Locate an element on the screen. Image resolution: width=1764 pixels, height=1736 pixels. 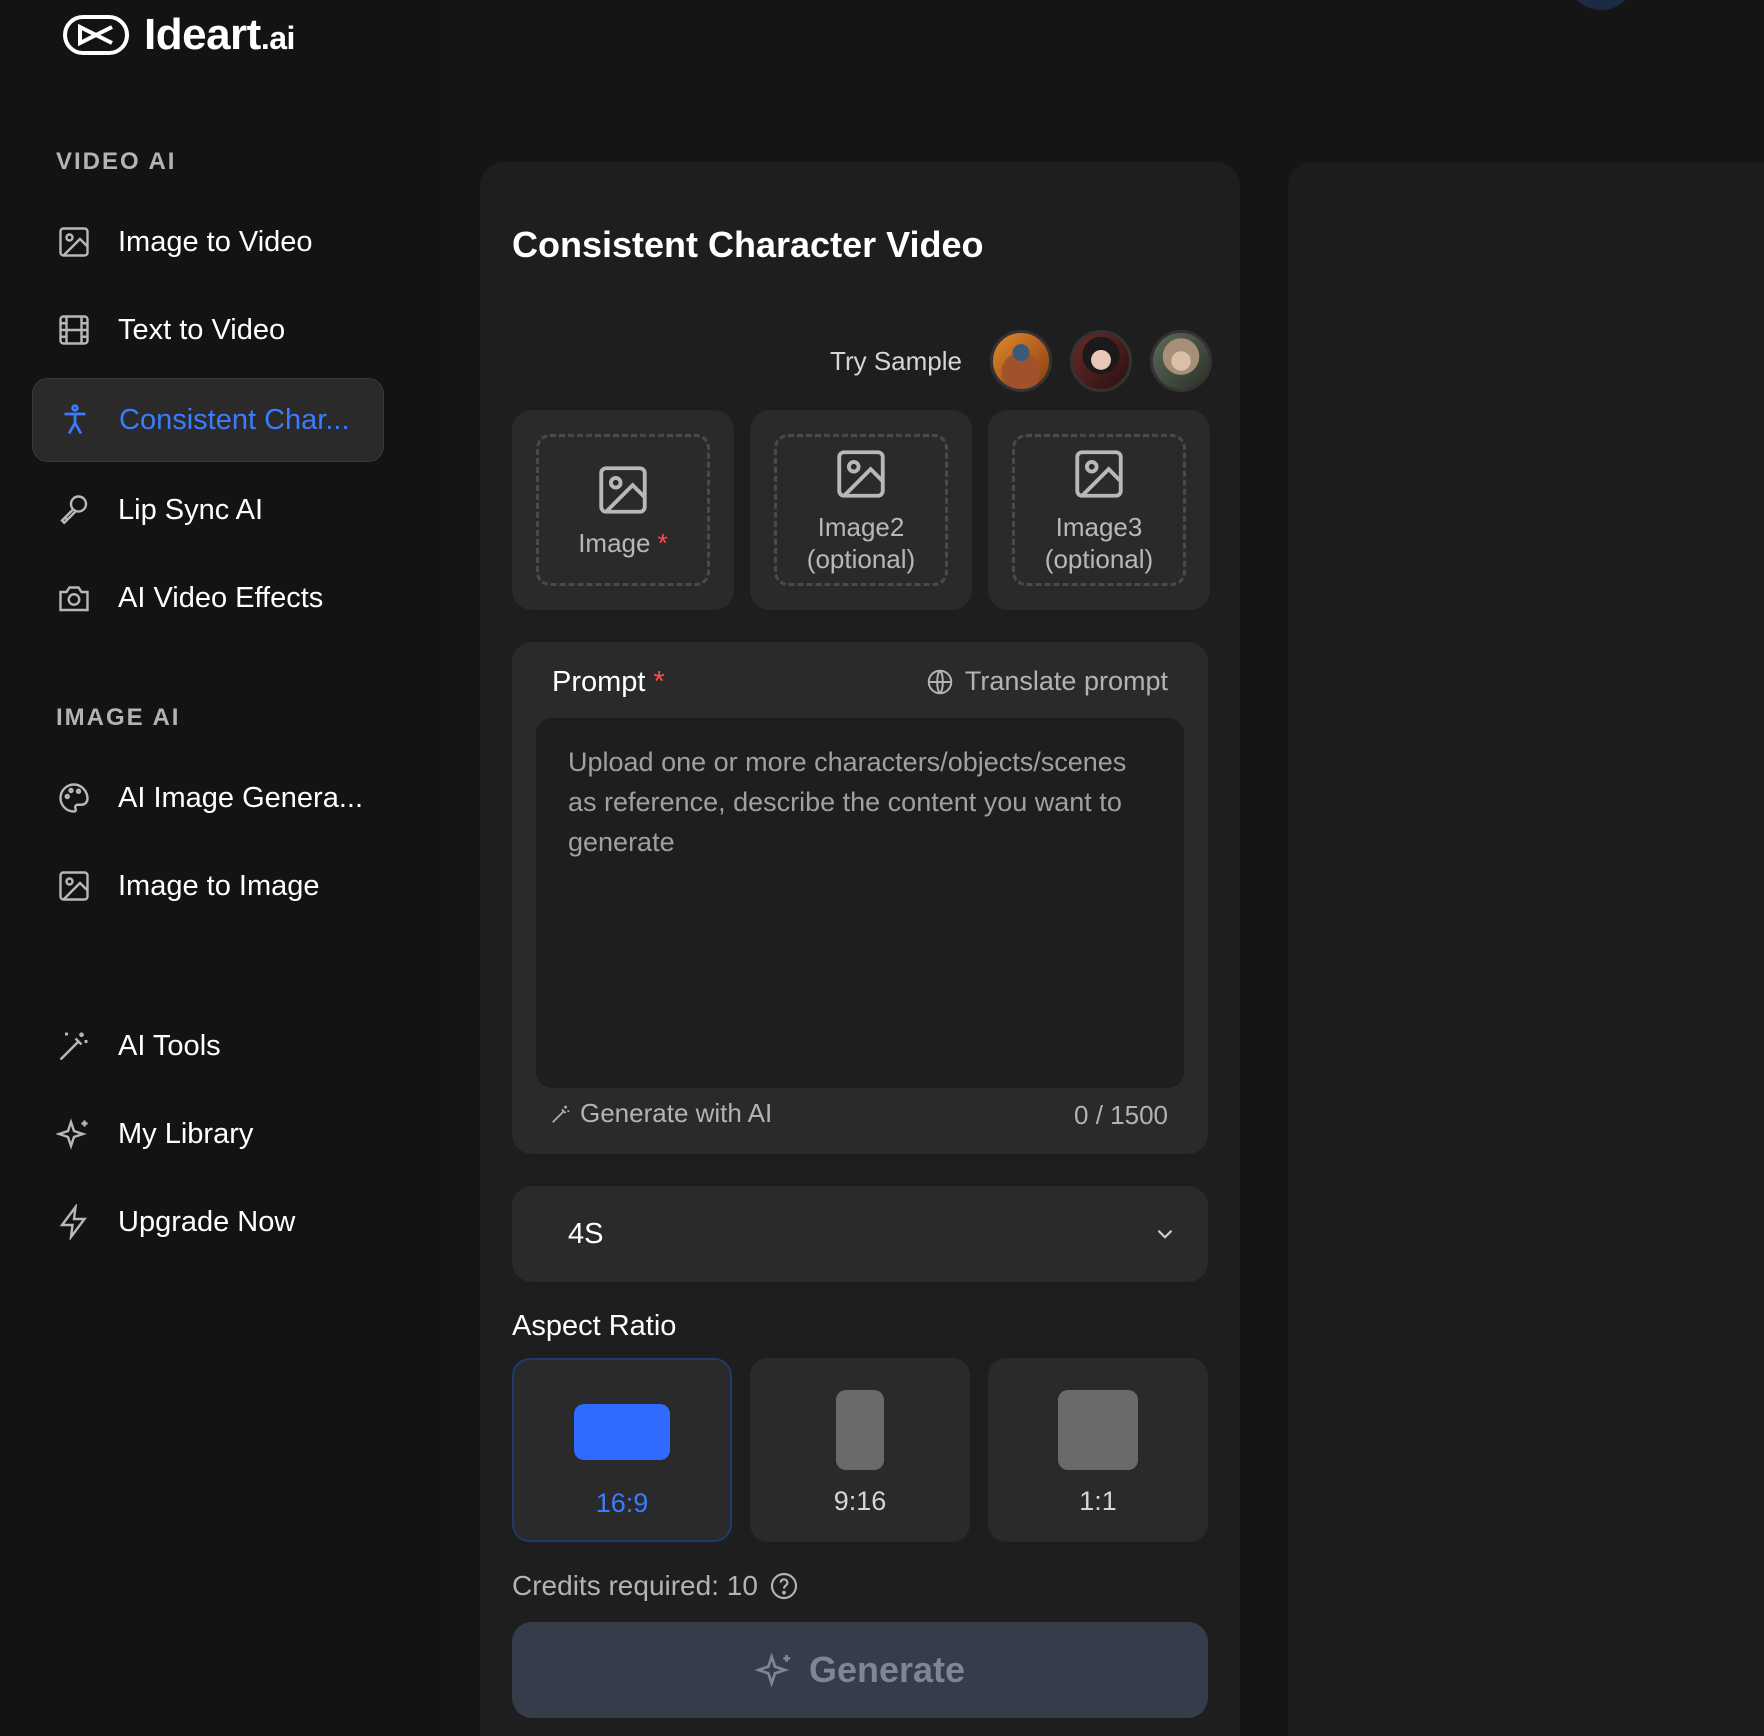
sidebar-item-image-to-video: Image to Video is located at coordinates (208, 242).